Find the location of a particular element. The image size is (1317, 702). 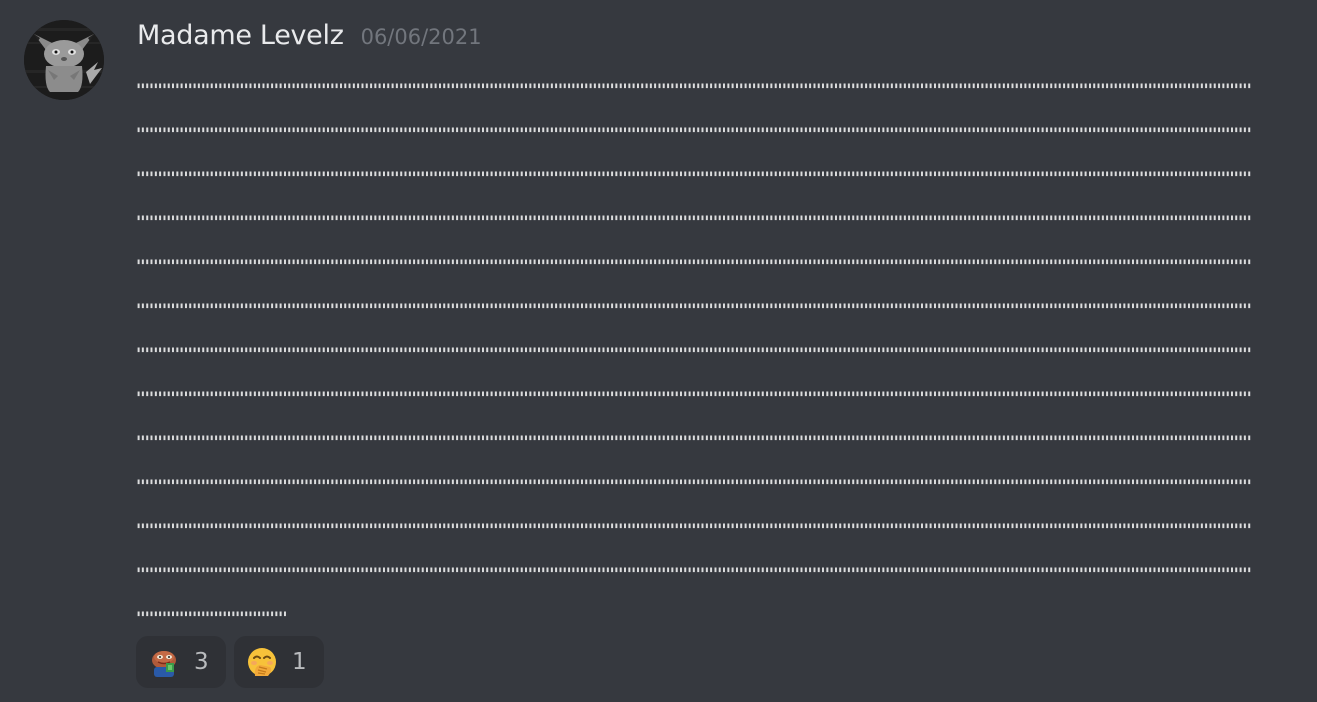

reaction-count: 3 is located at coordinates (201, 662).